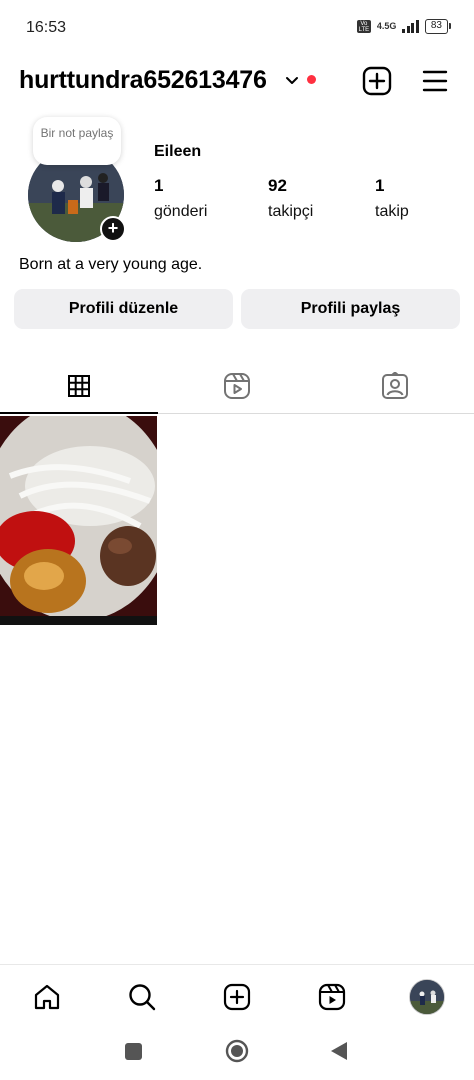  I want to click on tab-tagged, so click(395, 385).